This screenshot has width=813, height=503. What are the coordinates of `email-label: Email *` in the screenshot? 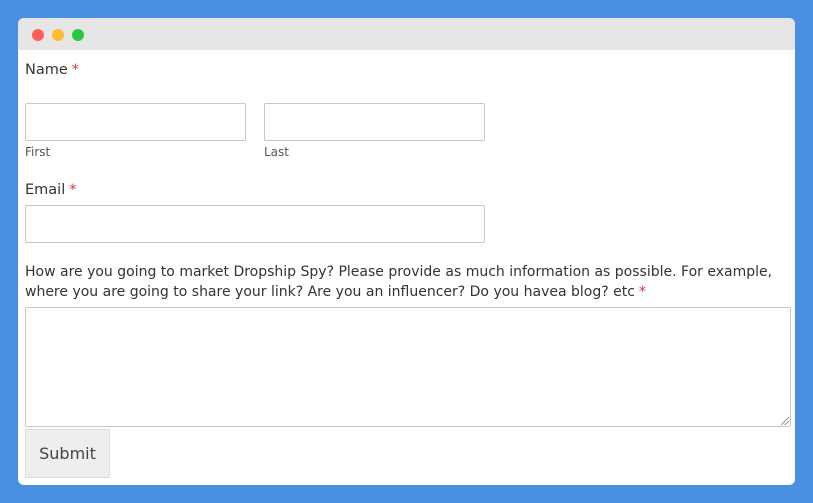 It's located at (50, 190).